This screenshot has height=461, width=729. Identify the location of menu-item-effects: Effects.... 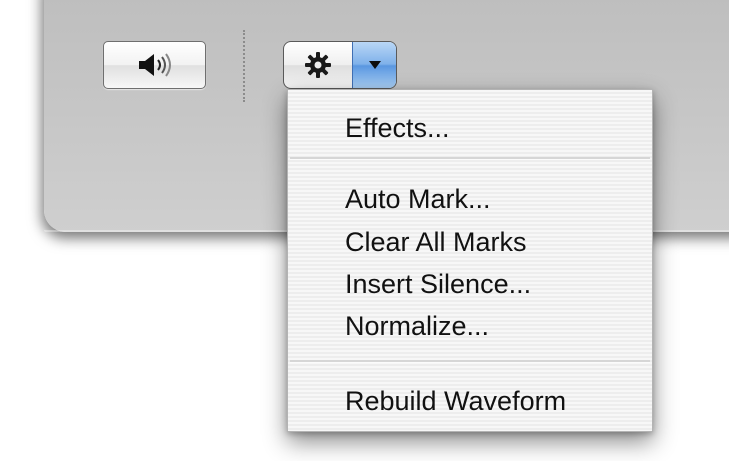
(397, 128).